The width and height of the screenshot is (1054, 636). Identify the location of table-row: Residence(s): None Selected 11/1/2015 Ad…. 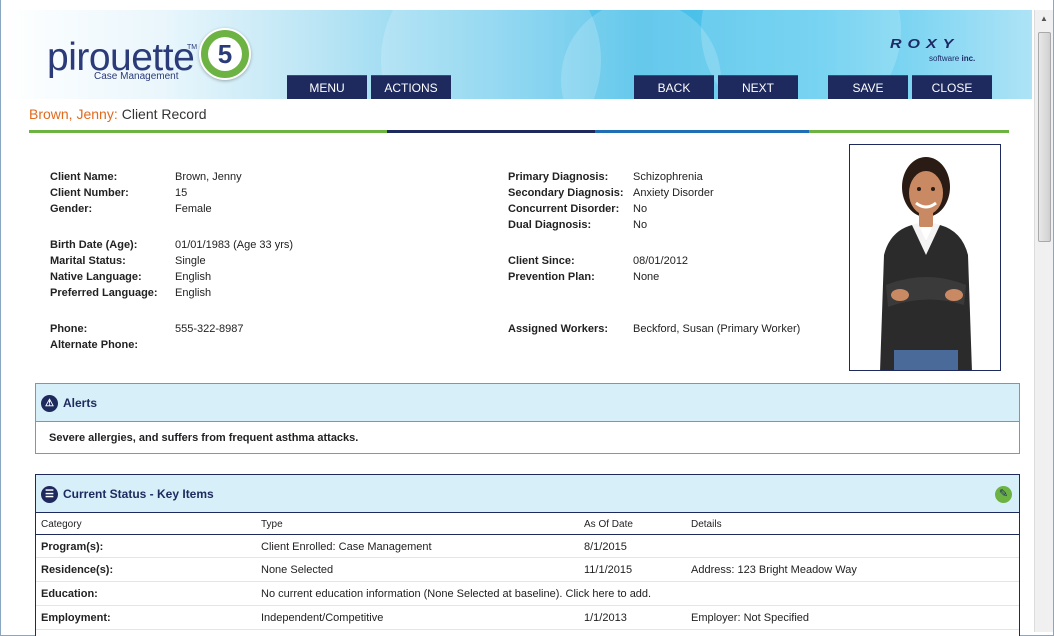
(527, 570).